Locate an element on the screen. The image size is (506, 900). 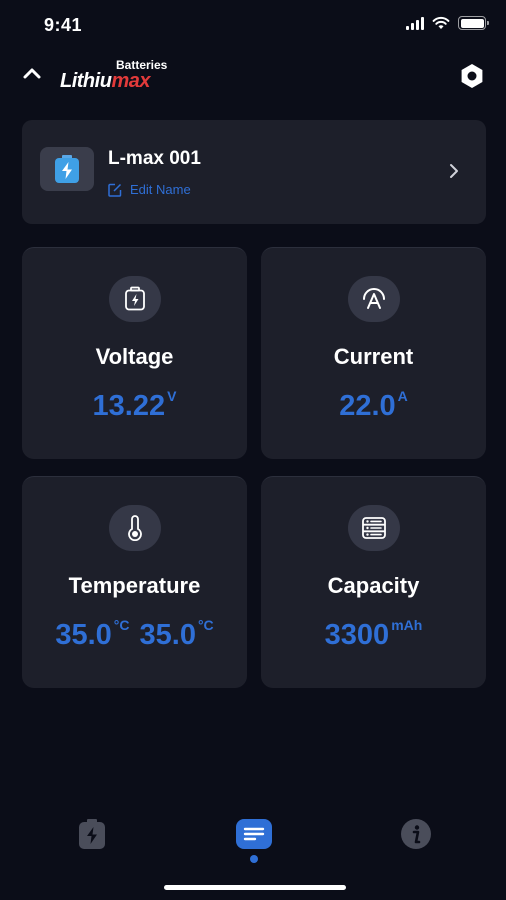
wifi-icon is located at coordinates (441, 22).